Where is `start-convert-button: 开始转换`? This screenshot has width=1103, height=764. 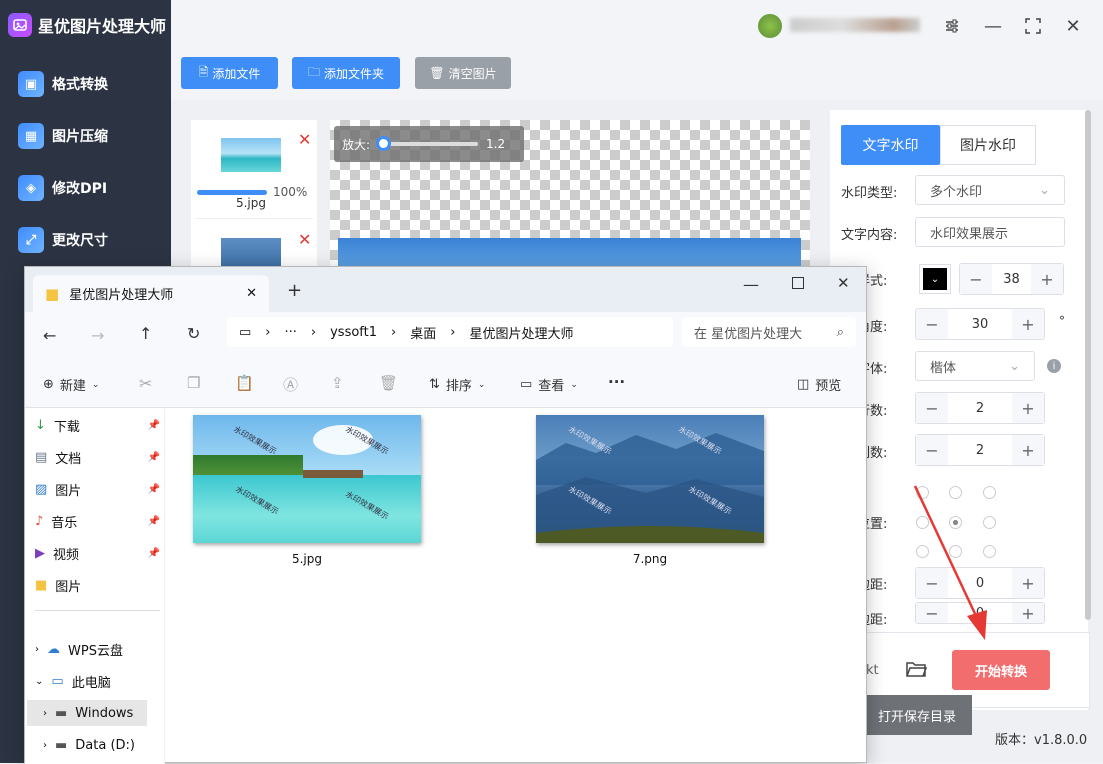 start-convert-button: 开始转换 is located at coordinates (1001, 670).